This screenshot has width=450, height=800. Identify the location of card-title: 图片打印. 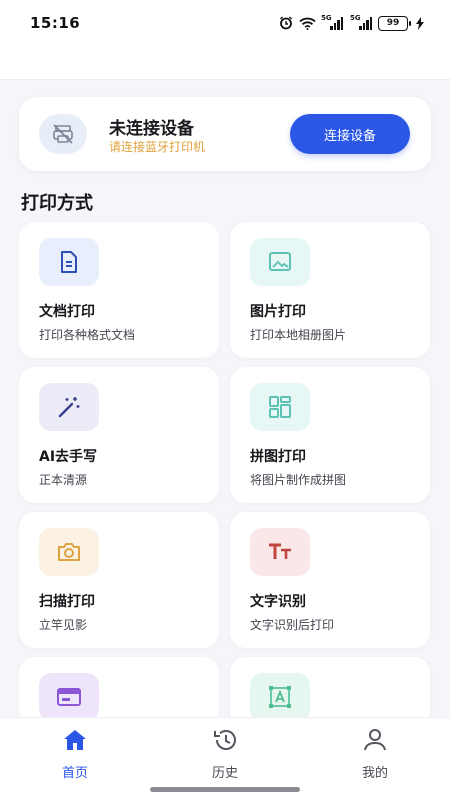
(278, 312).